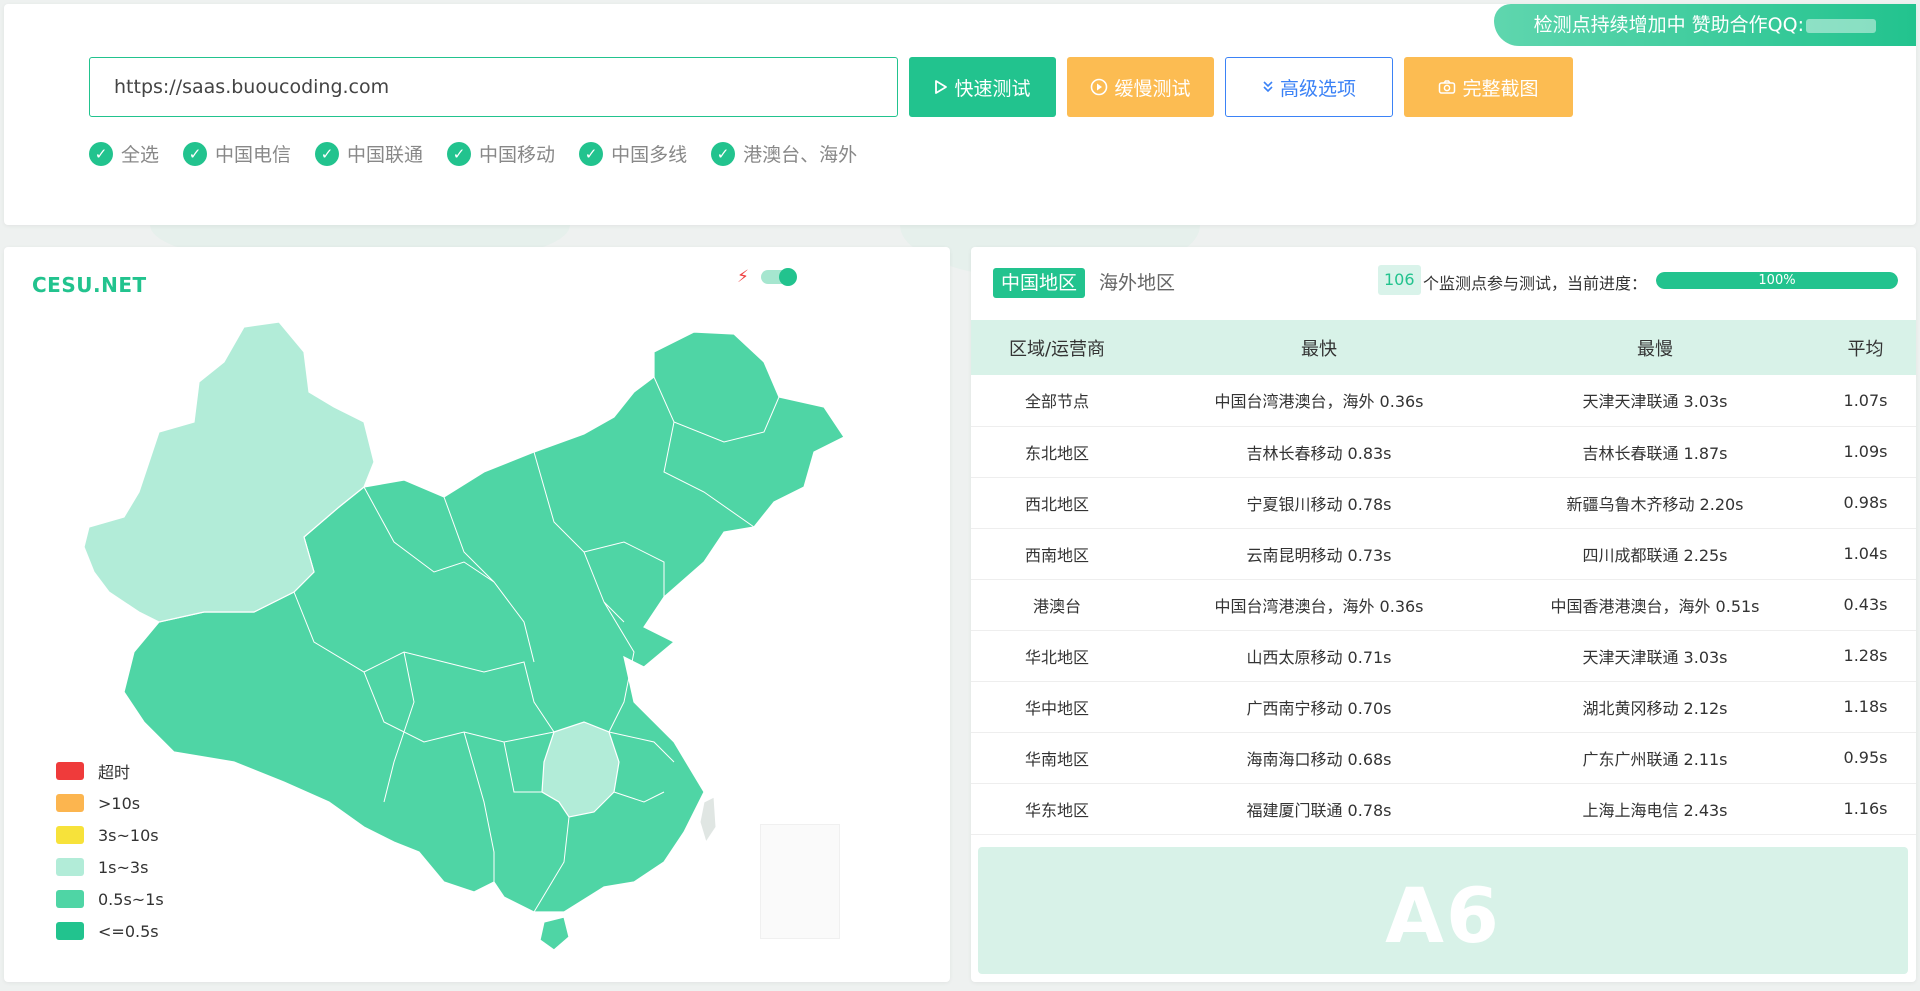 The width and height of the screenshot is (1920, 991). I want to click on cell-average: 1.09s, so click(1865, 451).